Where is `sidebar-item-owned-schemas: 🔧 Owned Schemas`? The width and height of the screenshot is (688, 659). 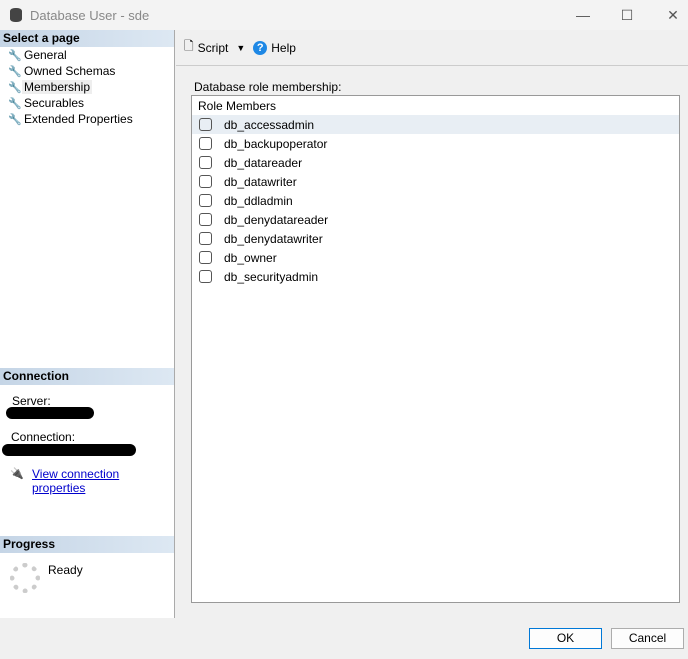 sidebar-item-owned-schemas: 🔧 Owned Schemas is located at coordinates (87, 71).